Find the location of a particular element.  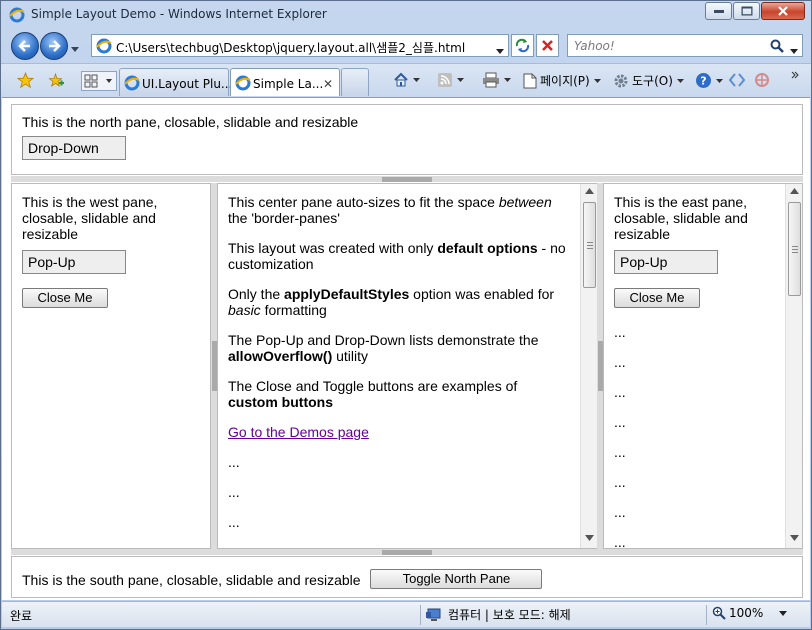

minimize-button is located at coordinates (718, 11).